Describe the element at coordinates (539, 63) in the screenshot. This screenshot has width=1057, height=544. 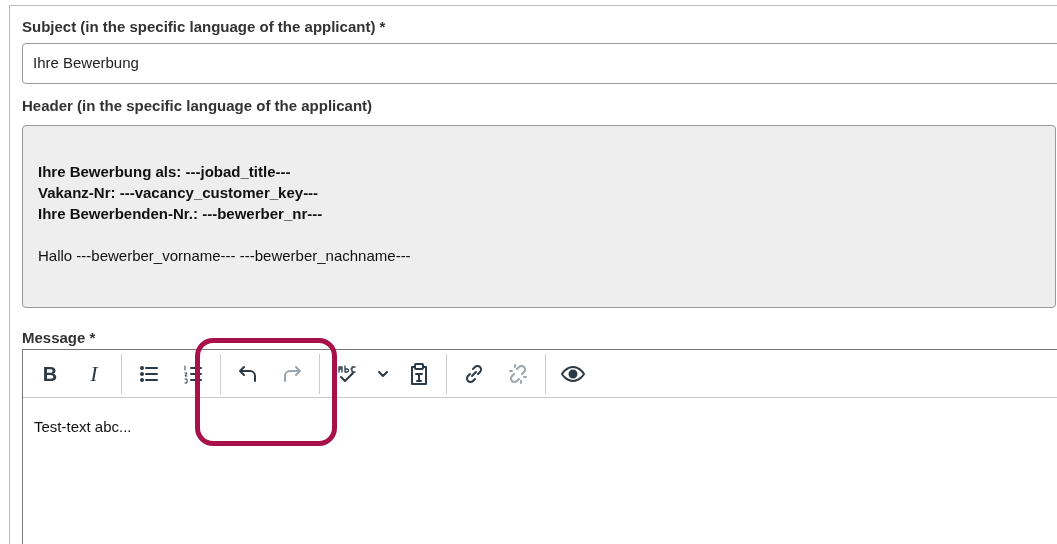
I see `subject-field: Ihre Bewerbung` at that location.